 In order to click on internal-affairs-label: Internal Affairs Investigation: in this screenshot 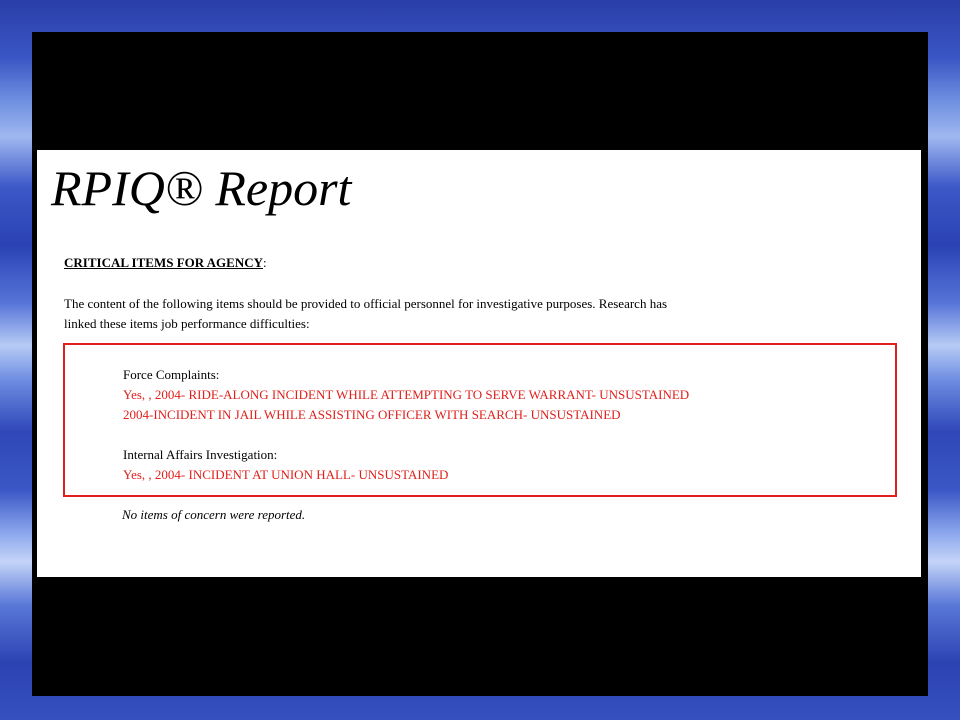, I will do `click(200, 454)`.